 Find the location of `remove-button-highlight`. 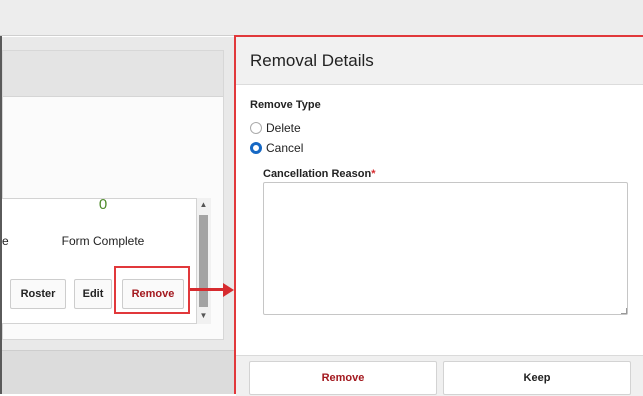

remove-button-highlight is located at coordinates (152, 290).